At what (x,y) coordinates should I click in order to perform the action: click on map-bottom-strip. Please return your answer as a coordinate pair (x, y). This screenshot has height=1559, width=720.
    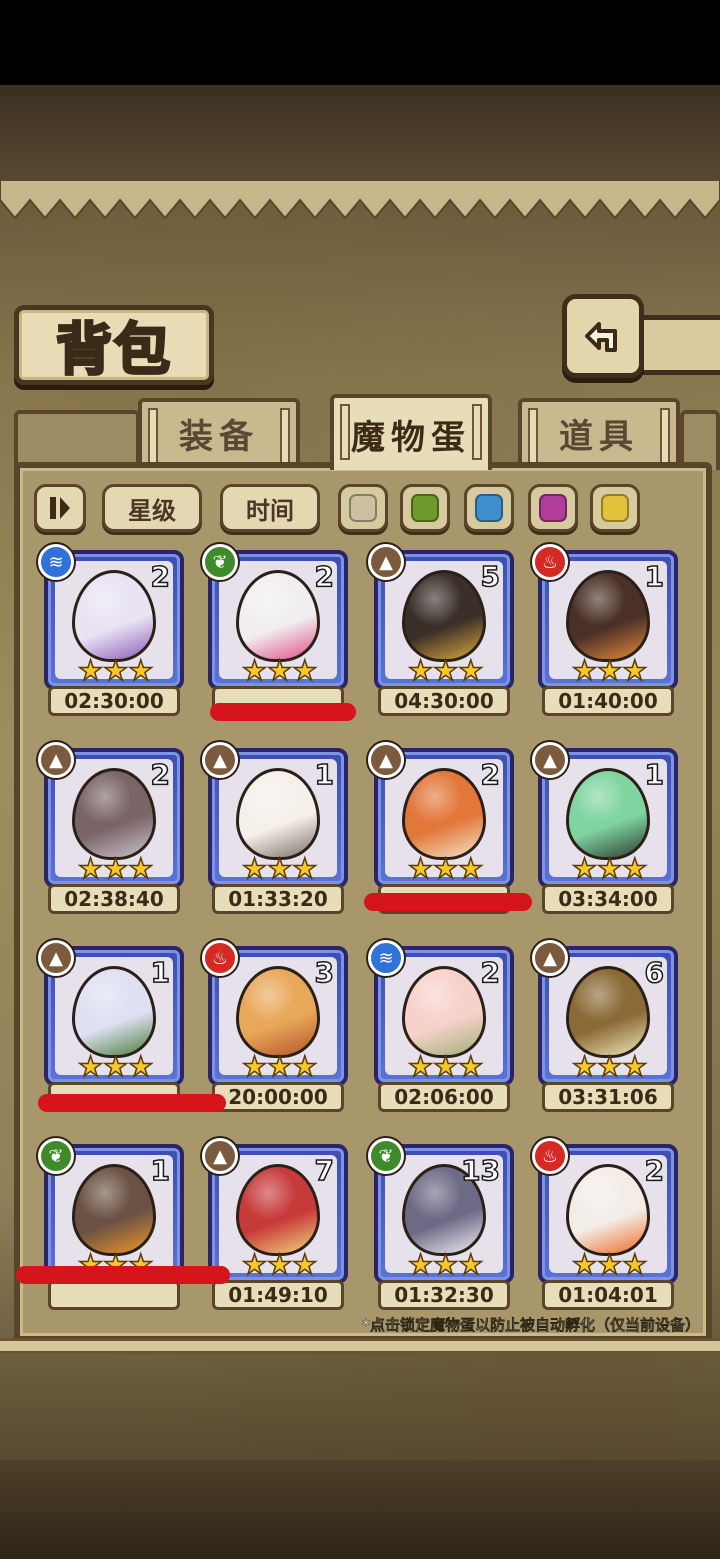
    Looking at the image, I should click on (360, 1509).